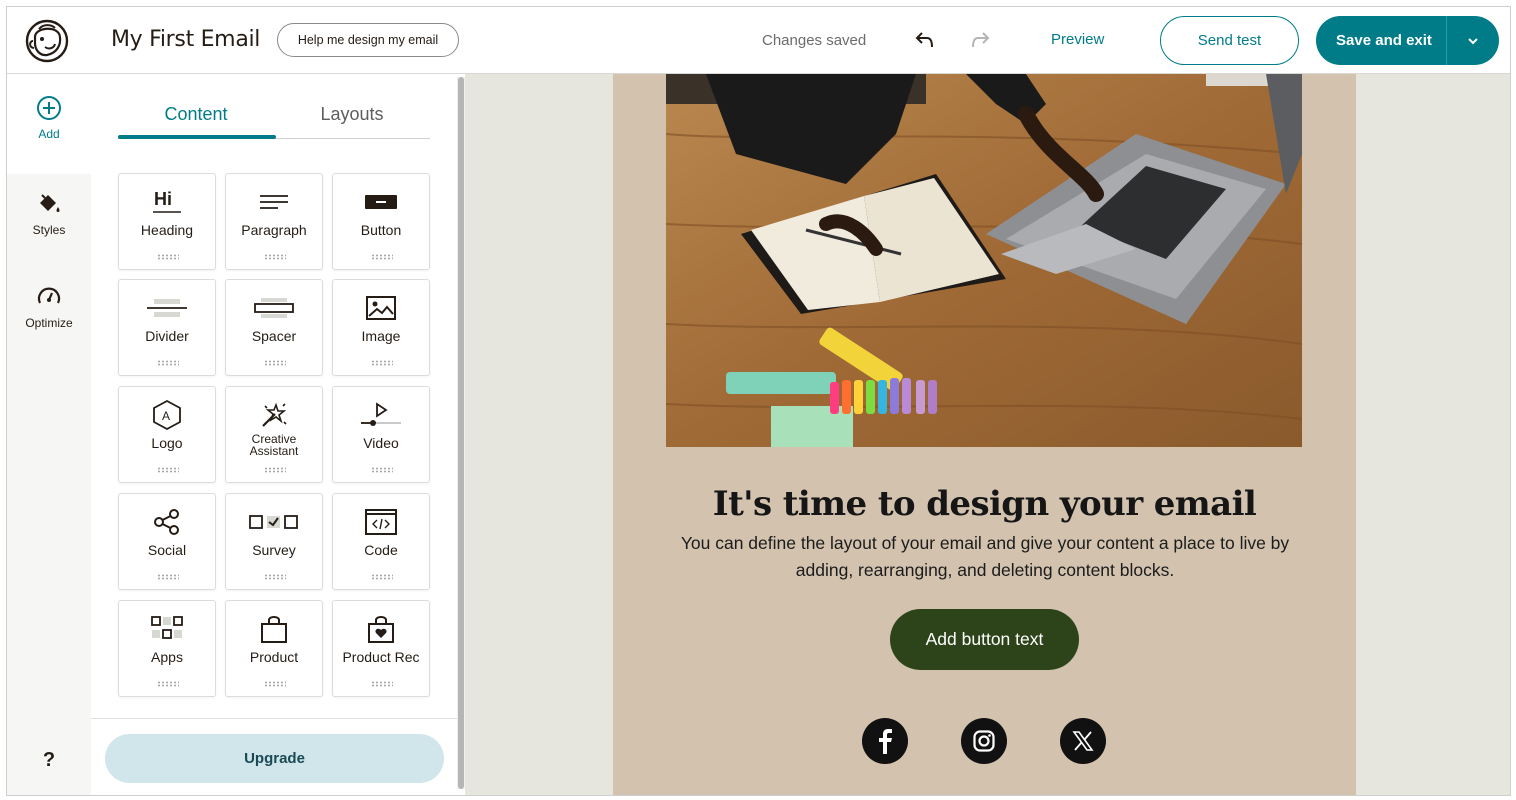 The image size is (1516, 800). I want to click on plus-circle-icon, so click(49, 108).